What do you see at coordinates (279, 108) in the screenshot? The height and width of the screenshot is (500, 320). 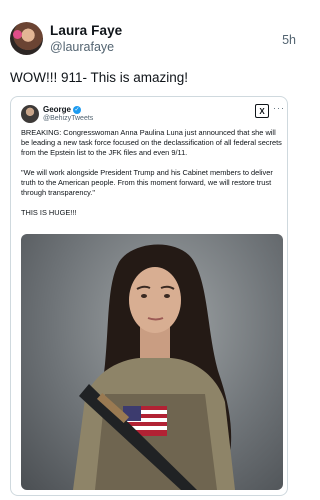 I see `more-options-icon: ···` at bounding box center [279, 108].